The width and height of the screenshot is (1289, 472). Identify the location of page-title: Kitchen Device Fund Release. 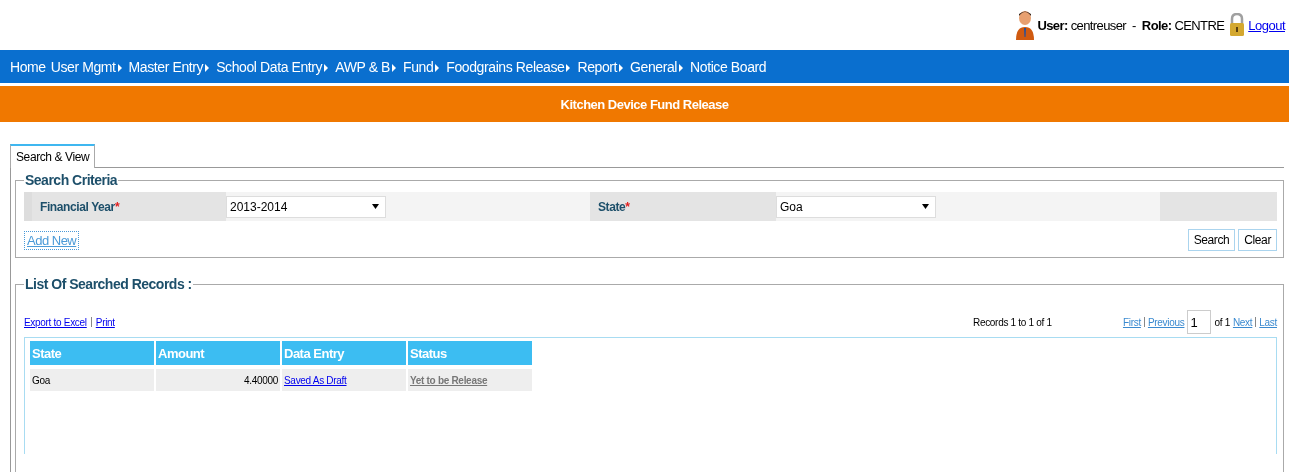
(644, 104).